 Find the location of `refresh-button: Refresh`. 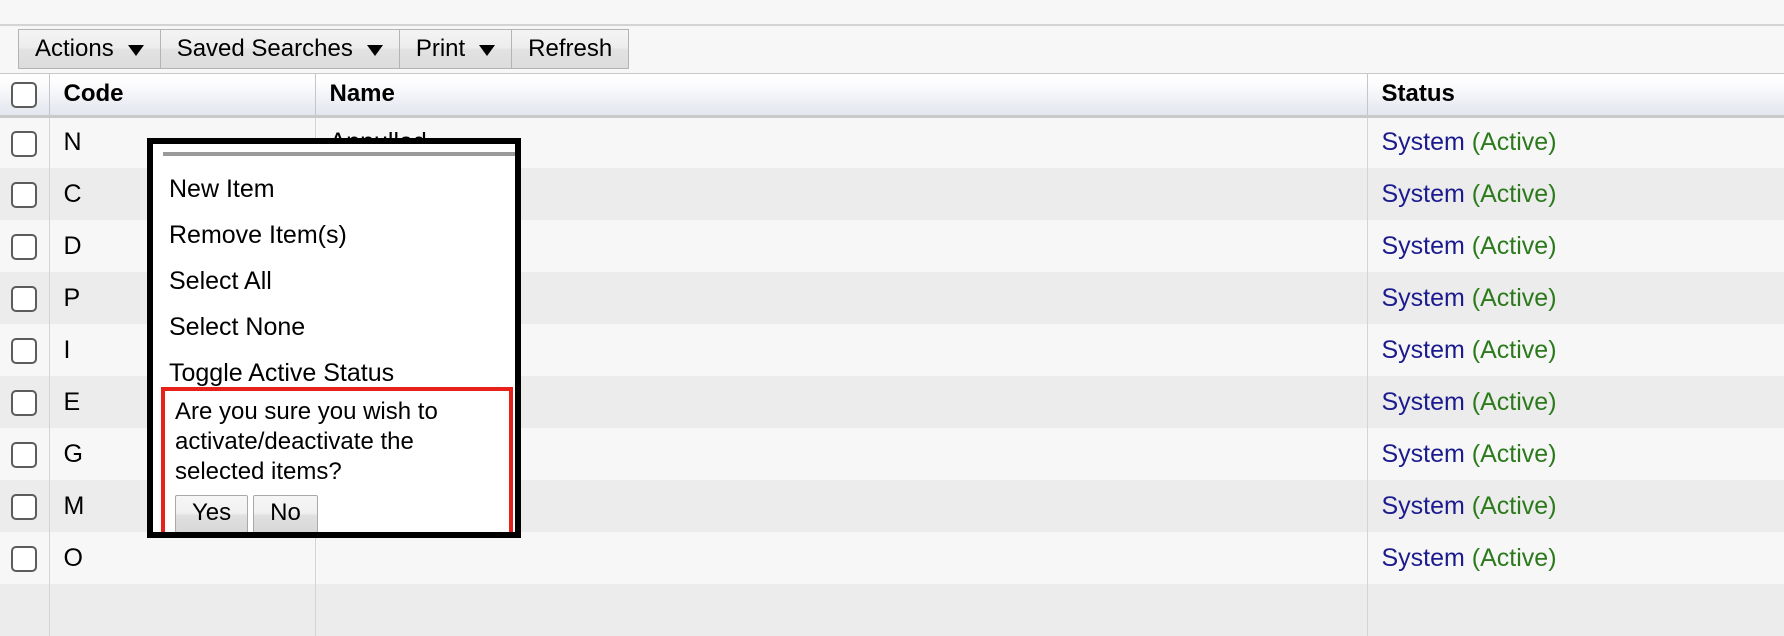

refresh-button: Refresh is located at coordinates (570, 49).